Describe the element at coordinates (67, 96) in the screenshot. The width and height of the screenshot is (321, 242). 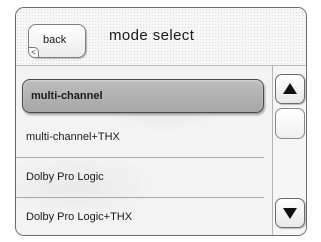
I see `mode-item-label: multi-channel` at that location.